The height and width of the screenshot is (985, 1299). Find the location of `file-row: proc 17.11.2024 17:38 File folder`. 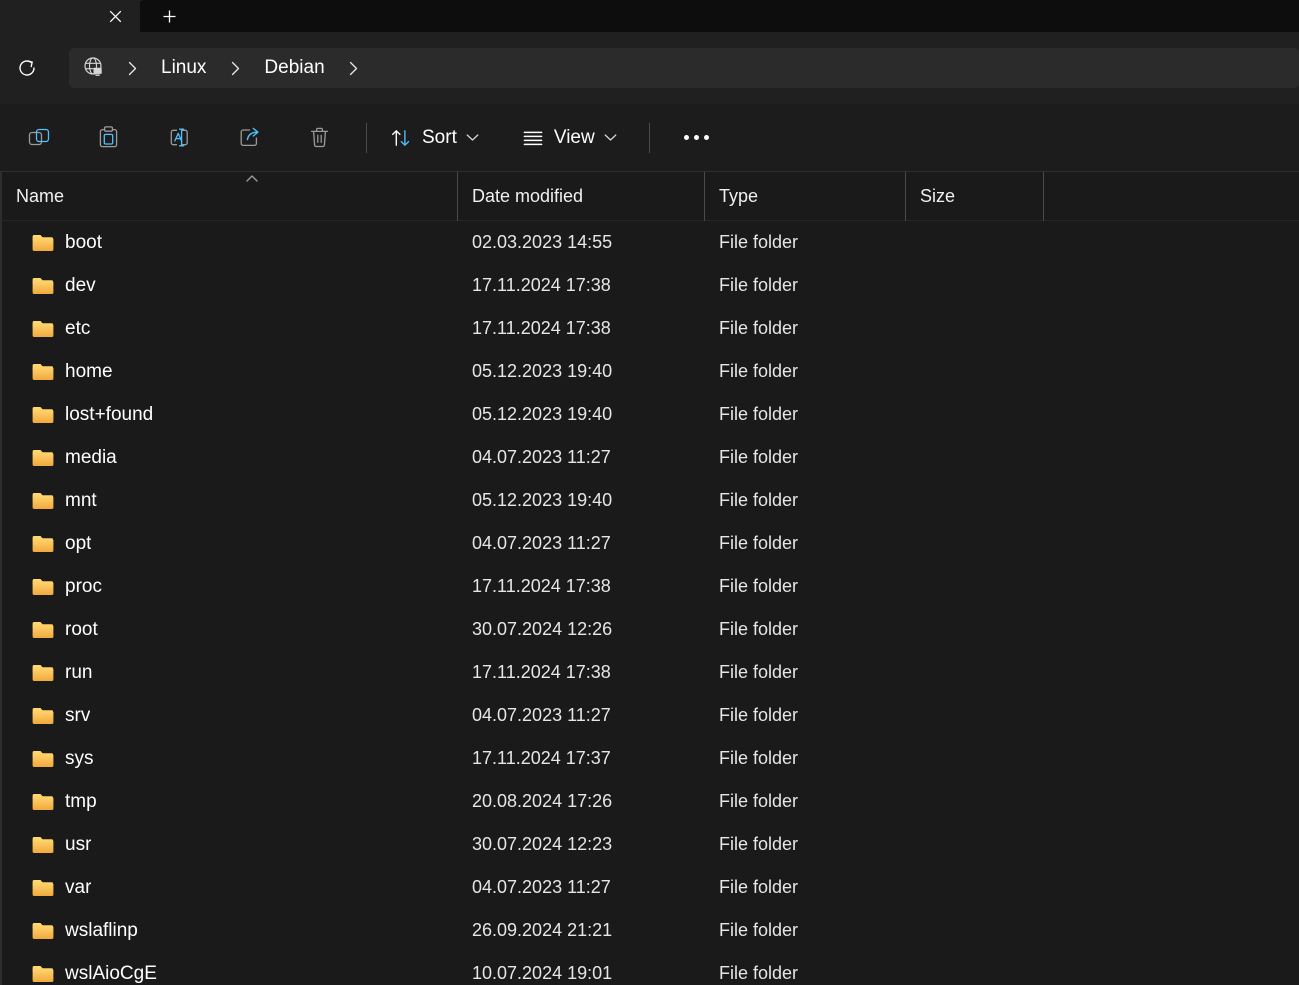

file-row: proc 17.11.2024 17:38 File folder is located at coordinates (650, 586).